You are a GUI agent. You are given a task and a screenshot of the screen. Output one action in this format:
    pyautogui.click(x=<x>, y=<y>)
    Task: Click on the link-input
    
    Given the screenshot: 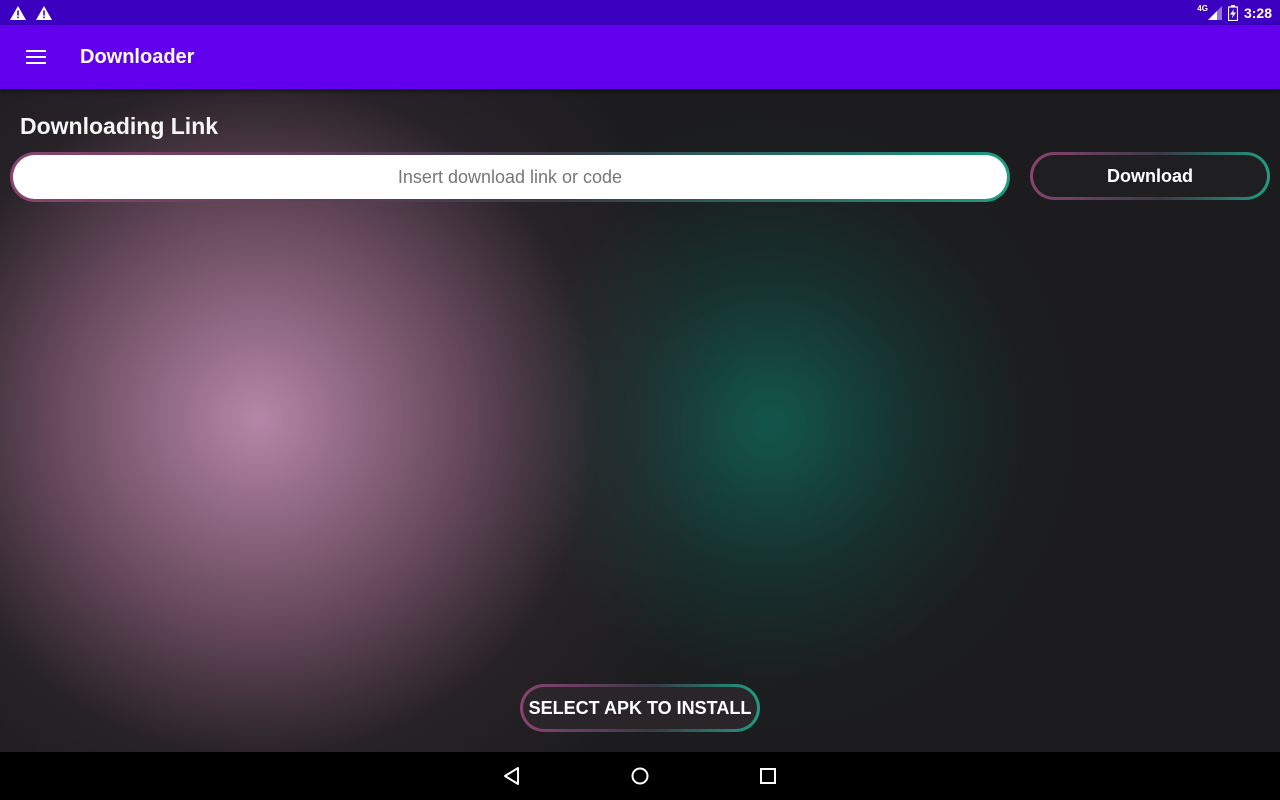 What is the action you would take?
    pyautogui.click(x=510, y=177)
    